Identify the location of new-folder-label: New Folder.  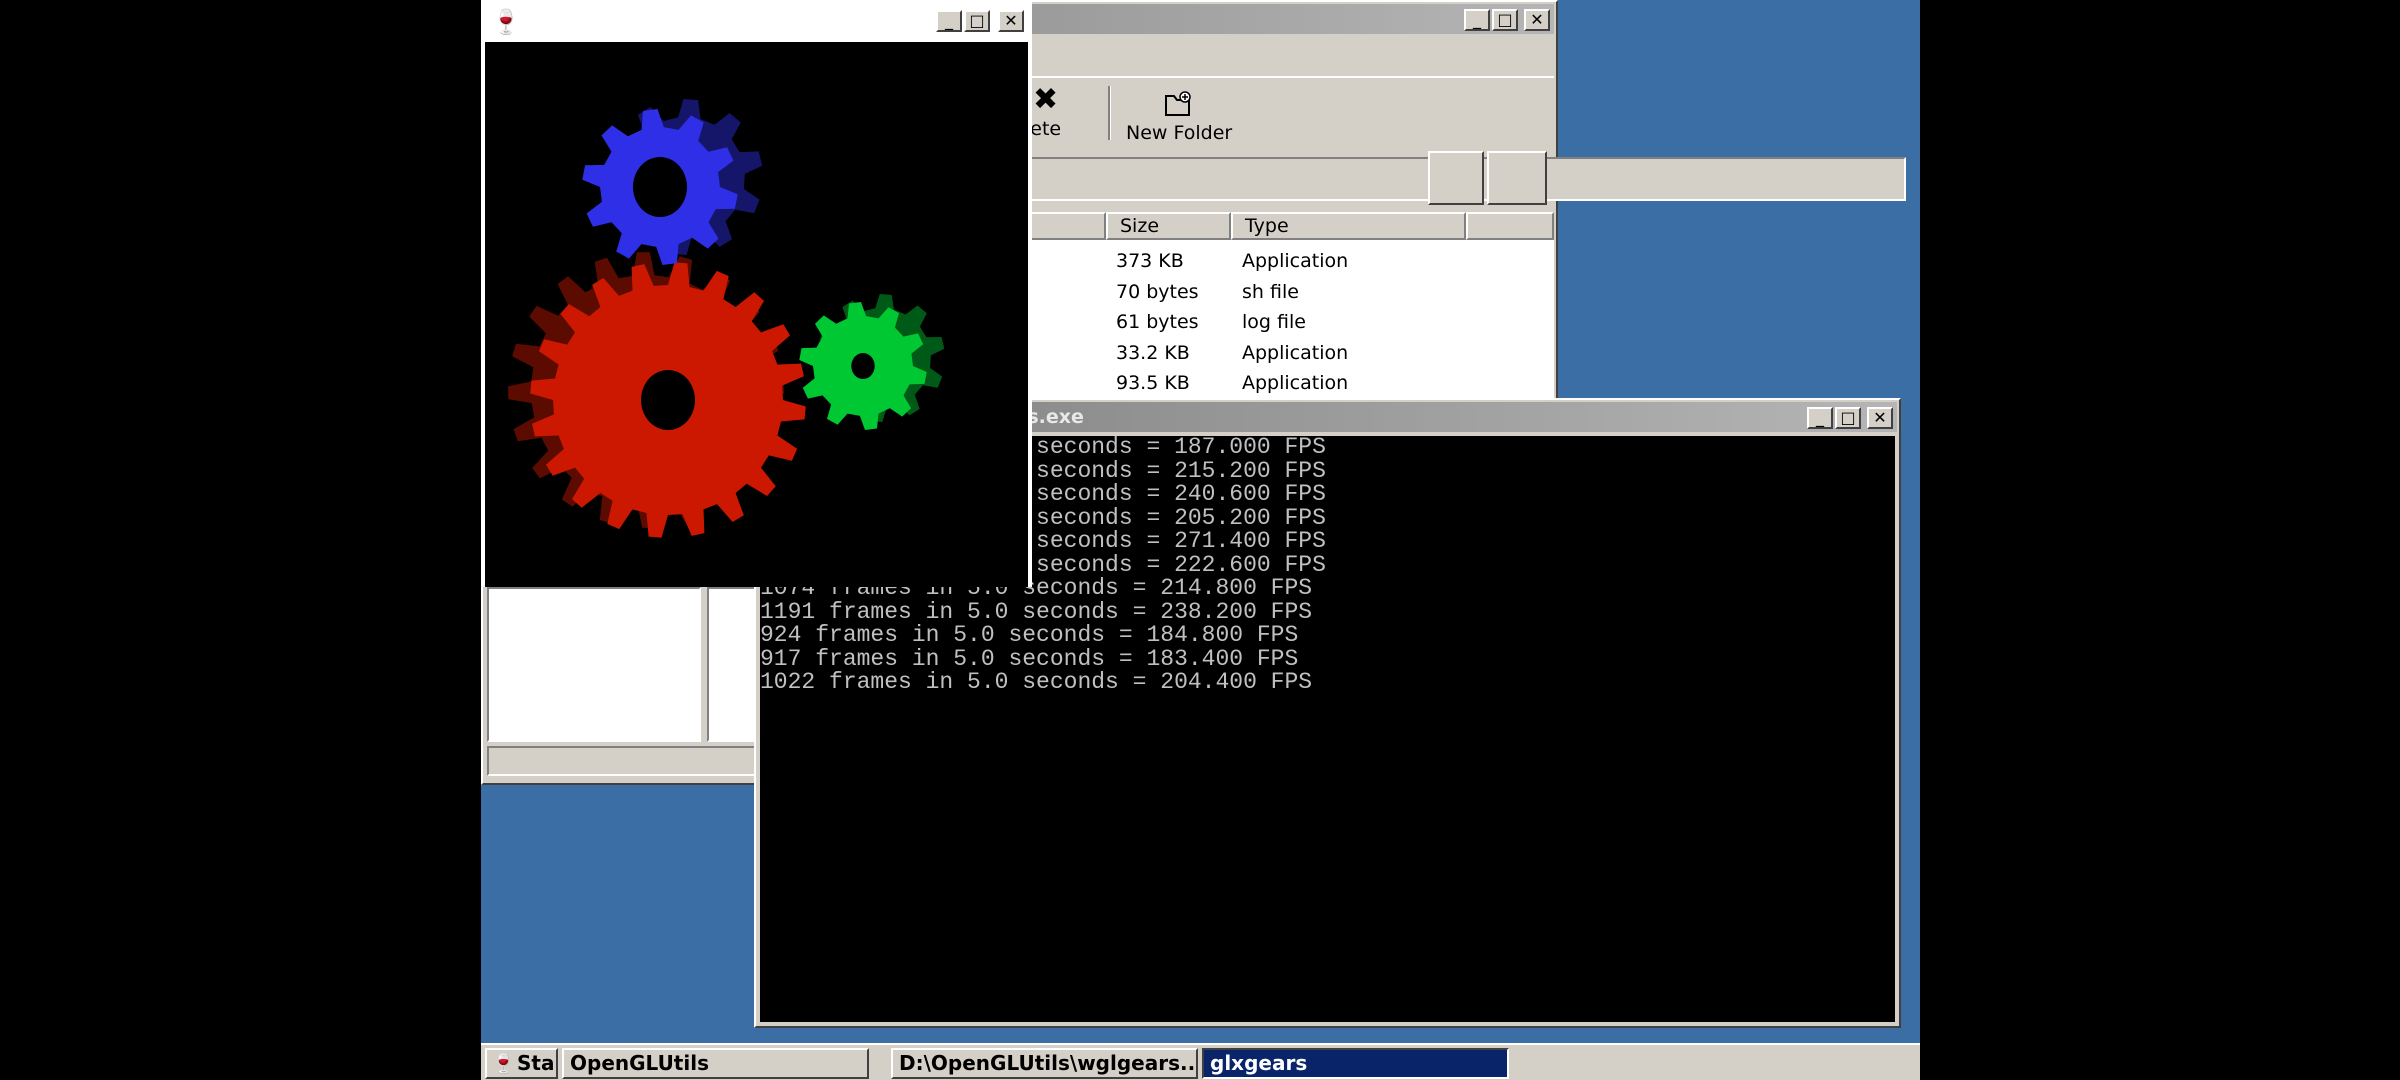
(1179, 133).